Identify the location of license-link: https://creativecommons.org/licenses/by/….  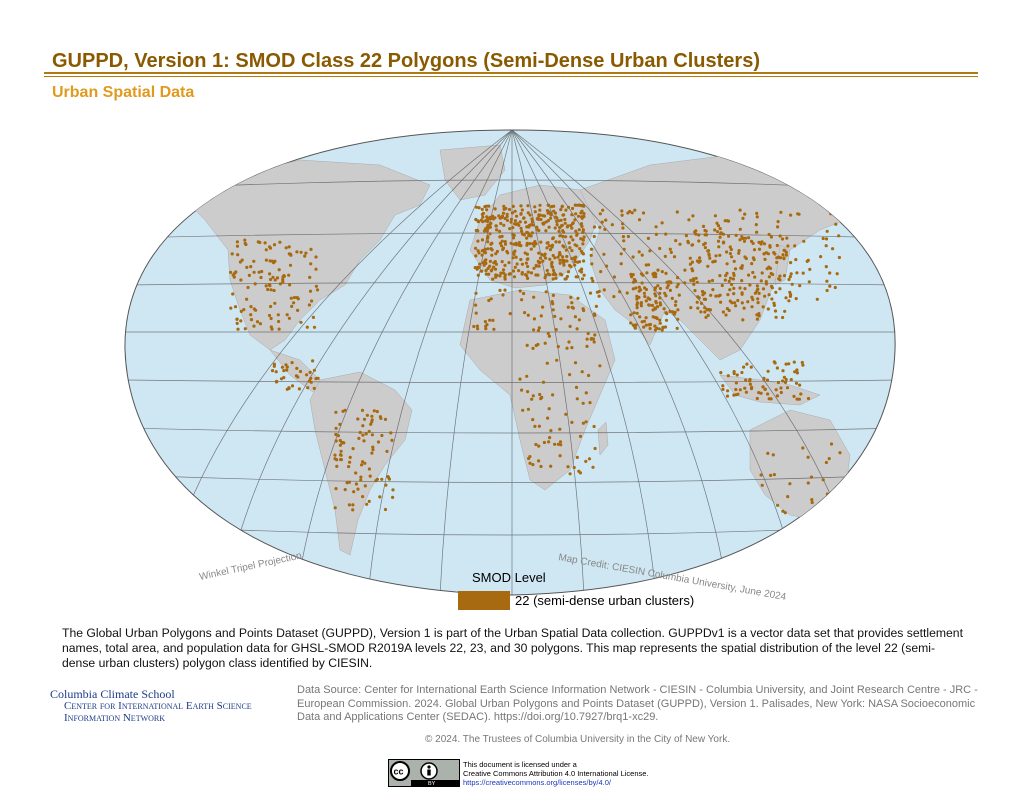
(556, 782).